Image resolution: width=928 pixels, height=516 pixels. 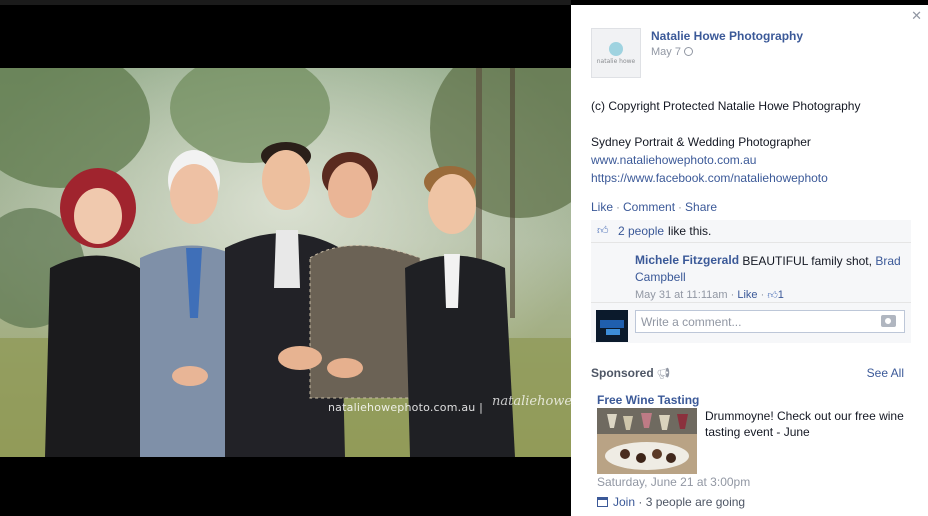 What do you see at coordinates (692, 502) in the screenshot?
I see `ad-going-count: · 3 people are going` at bounding box center [692, 502].